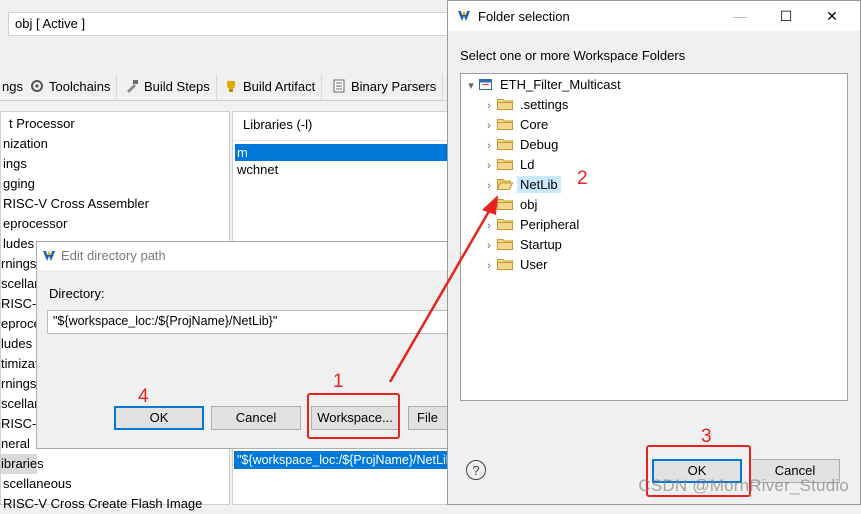  Describe the element at coordinates (743, 485) in the screenshot. I see `watermark: CSDN @MornRiver_Studio` at that location.